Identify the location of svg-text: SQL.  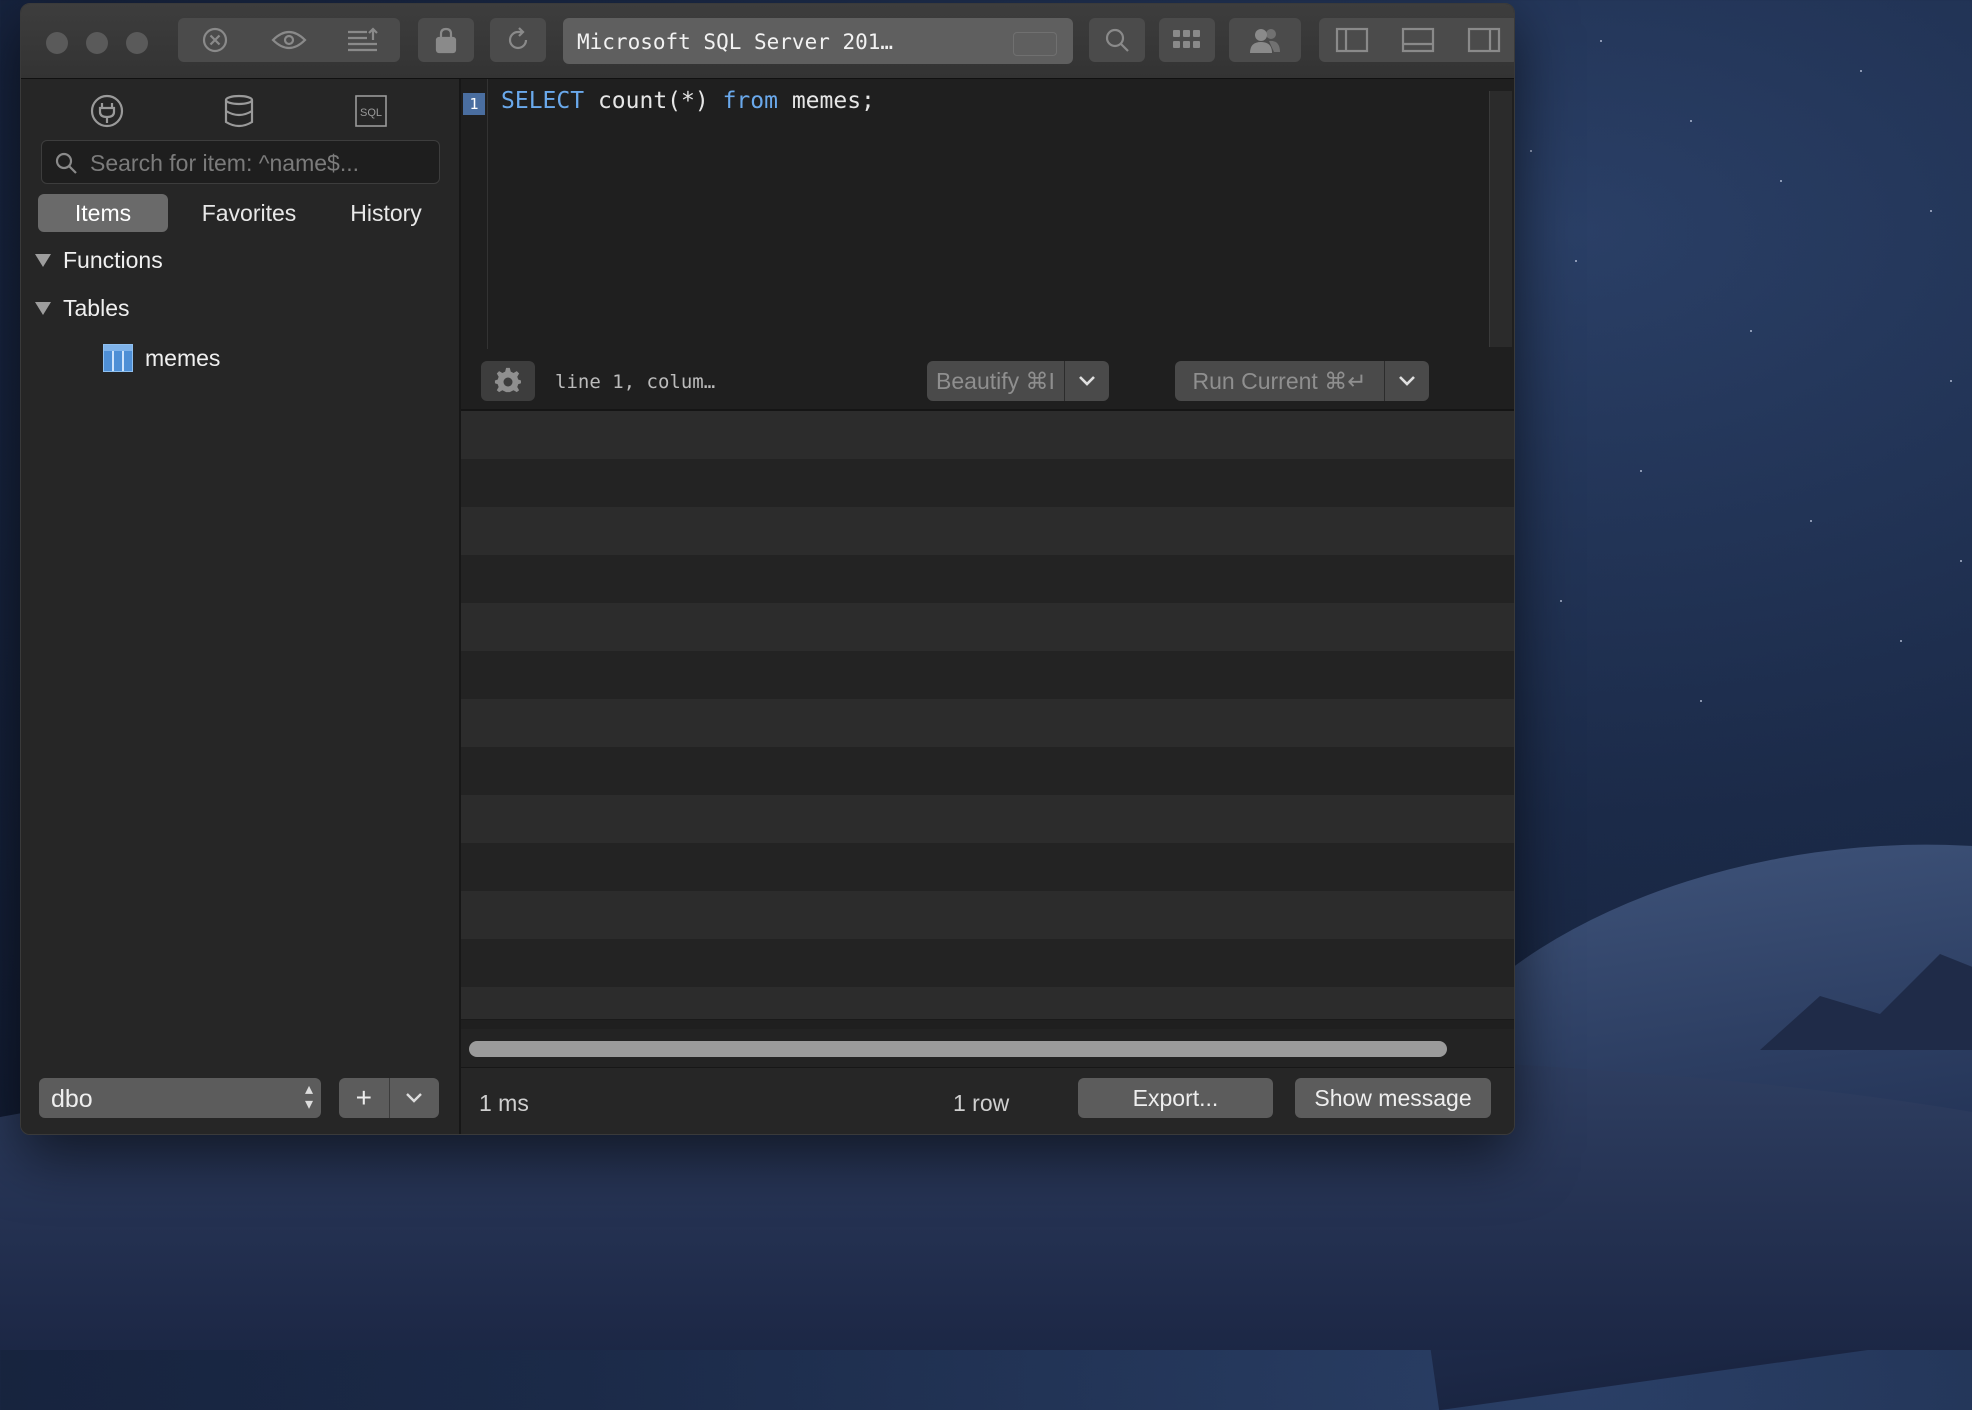
(371, 113).